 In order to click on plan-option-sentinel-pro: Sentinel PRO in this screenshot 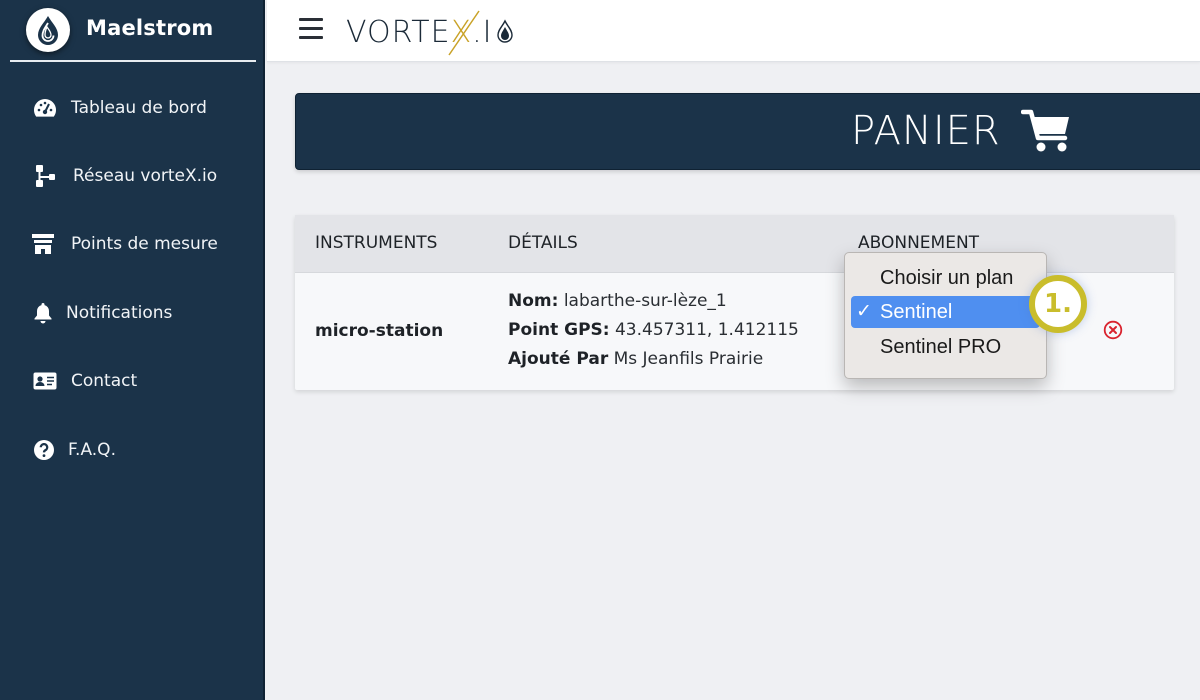, I will do `click(945, 347)`.